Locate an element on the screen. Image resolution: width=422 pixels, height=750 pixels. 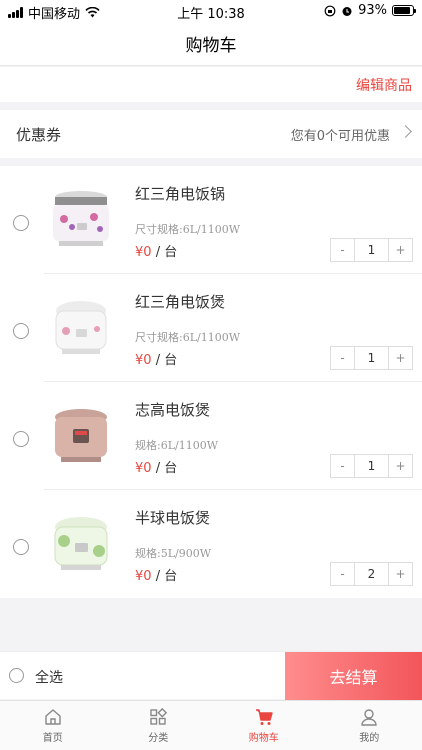
cart-item: 志高电饭煲 规格:6L/1100W ¥0 / 台 - 1 + is located at coordinates (211, 436).